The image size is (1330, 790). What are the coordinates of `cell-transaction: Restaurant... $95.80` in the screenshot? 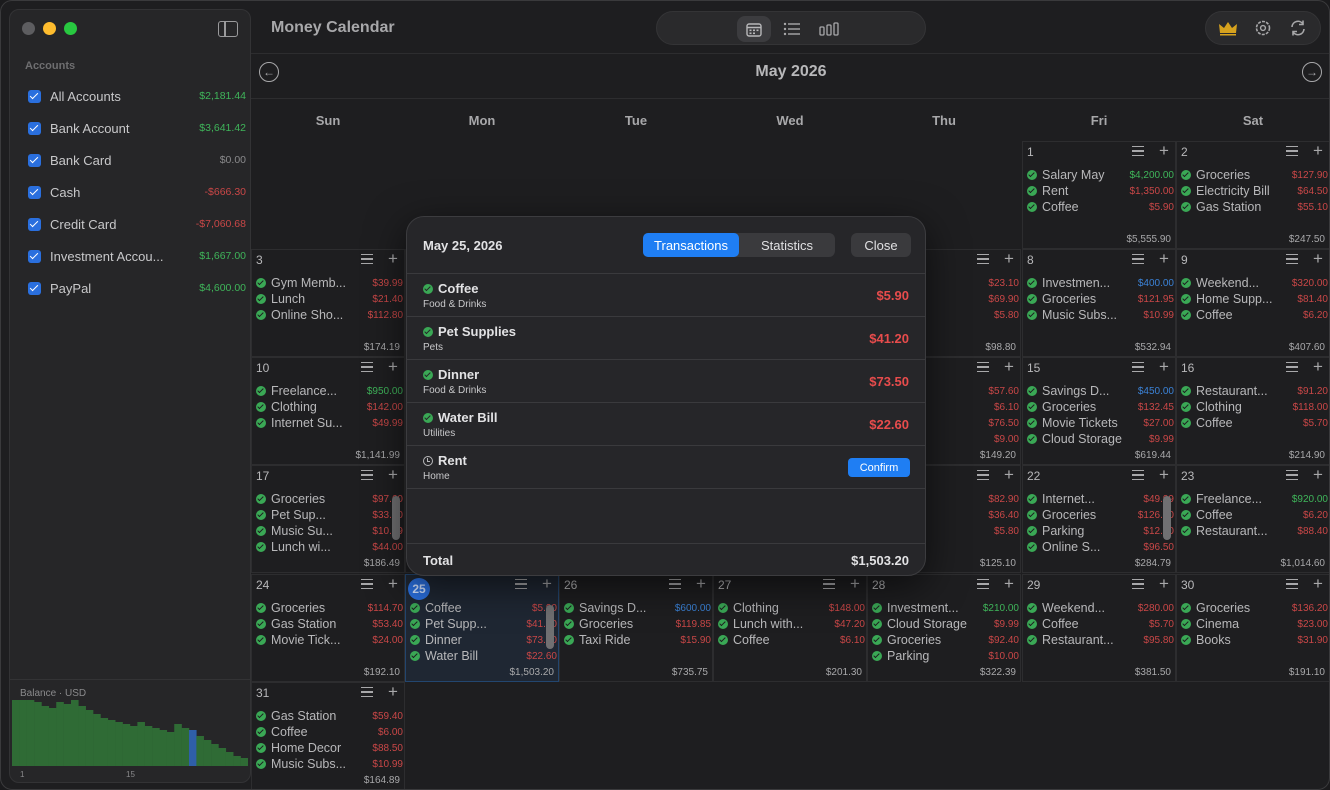 It's located at (1100, 640).